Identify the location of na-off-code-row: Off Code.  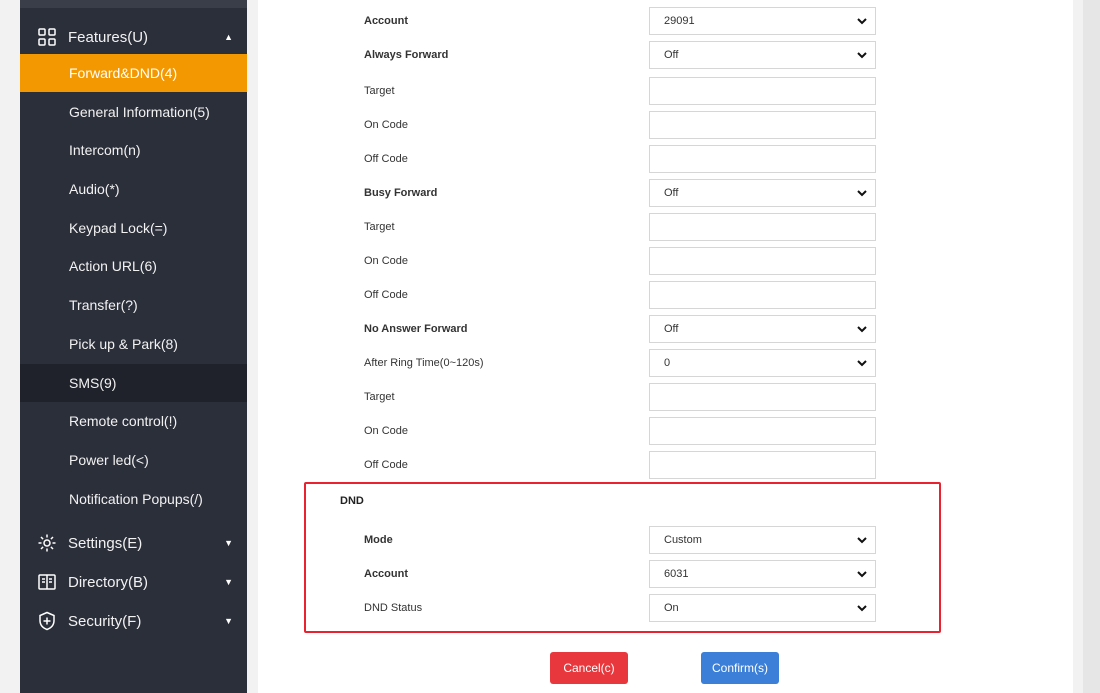
(665, 465).